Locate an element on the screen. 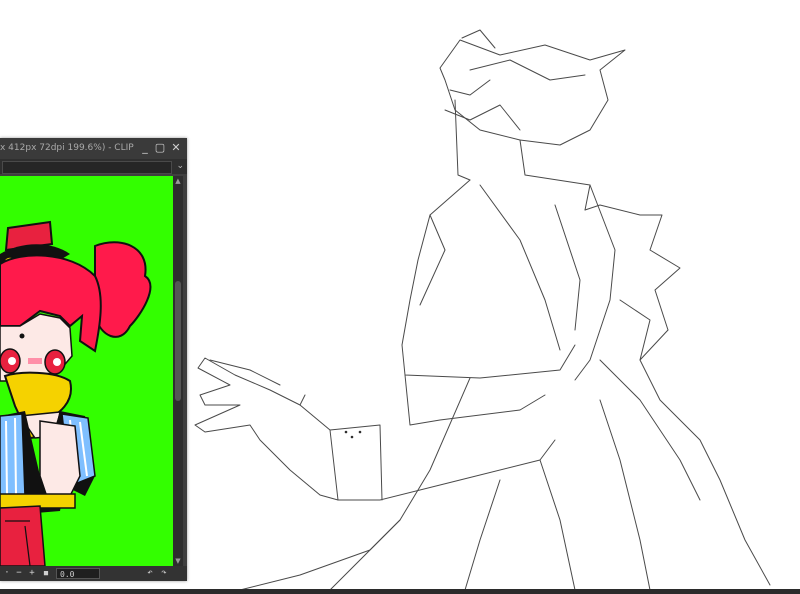 The image size is (800, 594). fit-view-button: ■ is located at coordinates (46, 573).